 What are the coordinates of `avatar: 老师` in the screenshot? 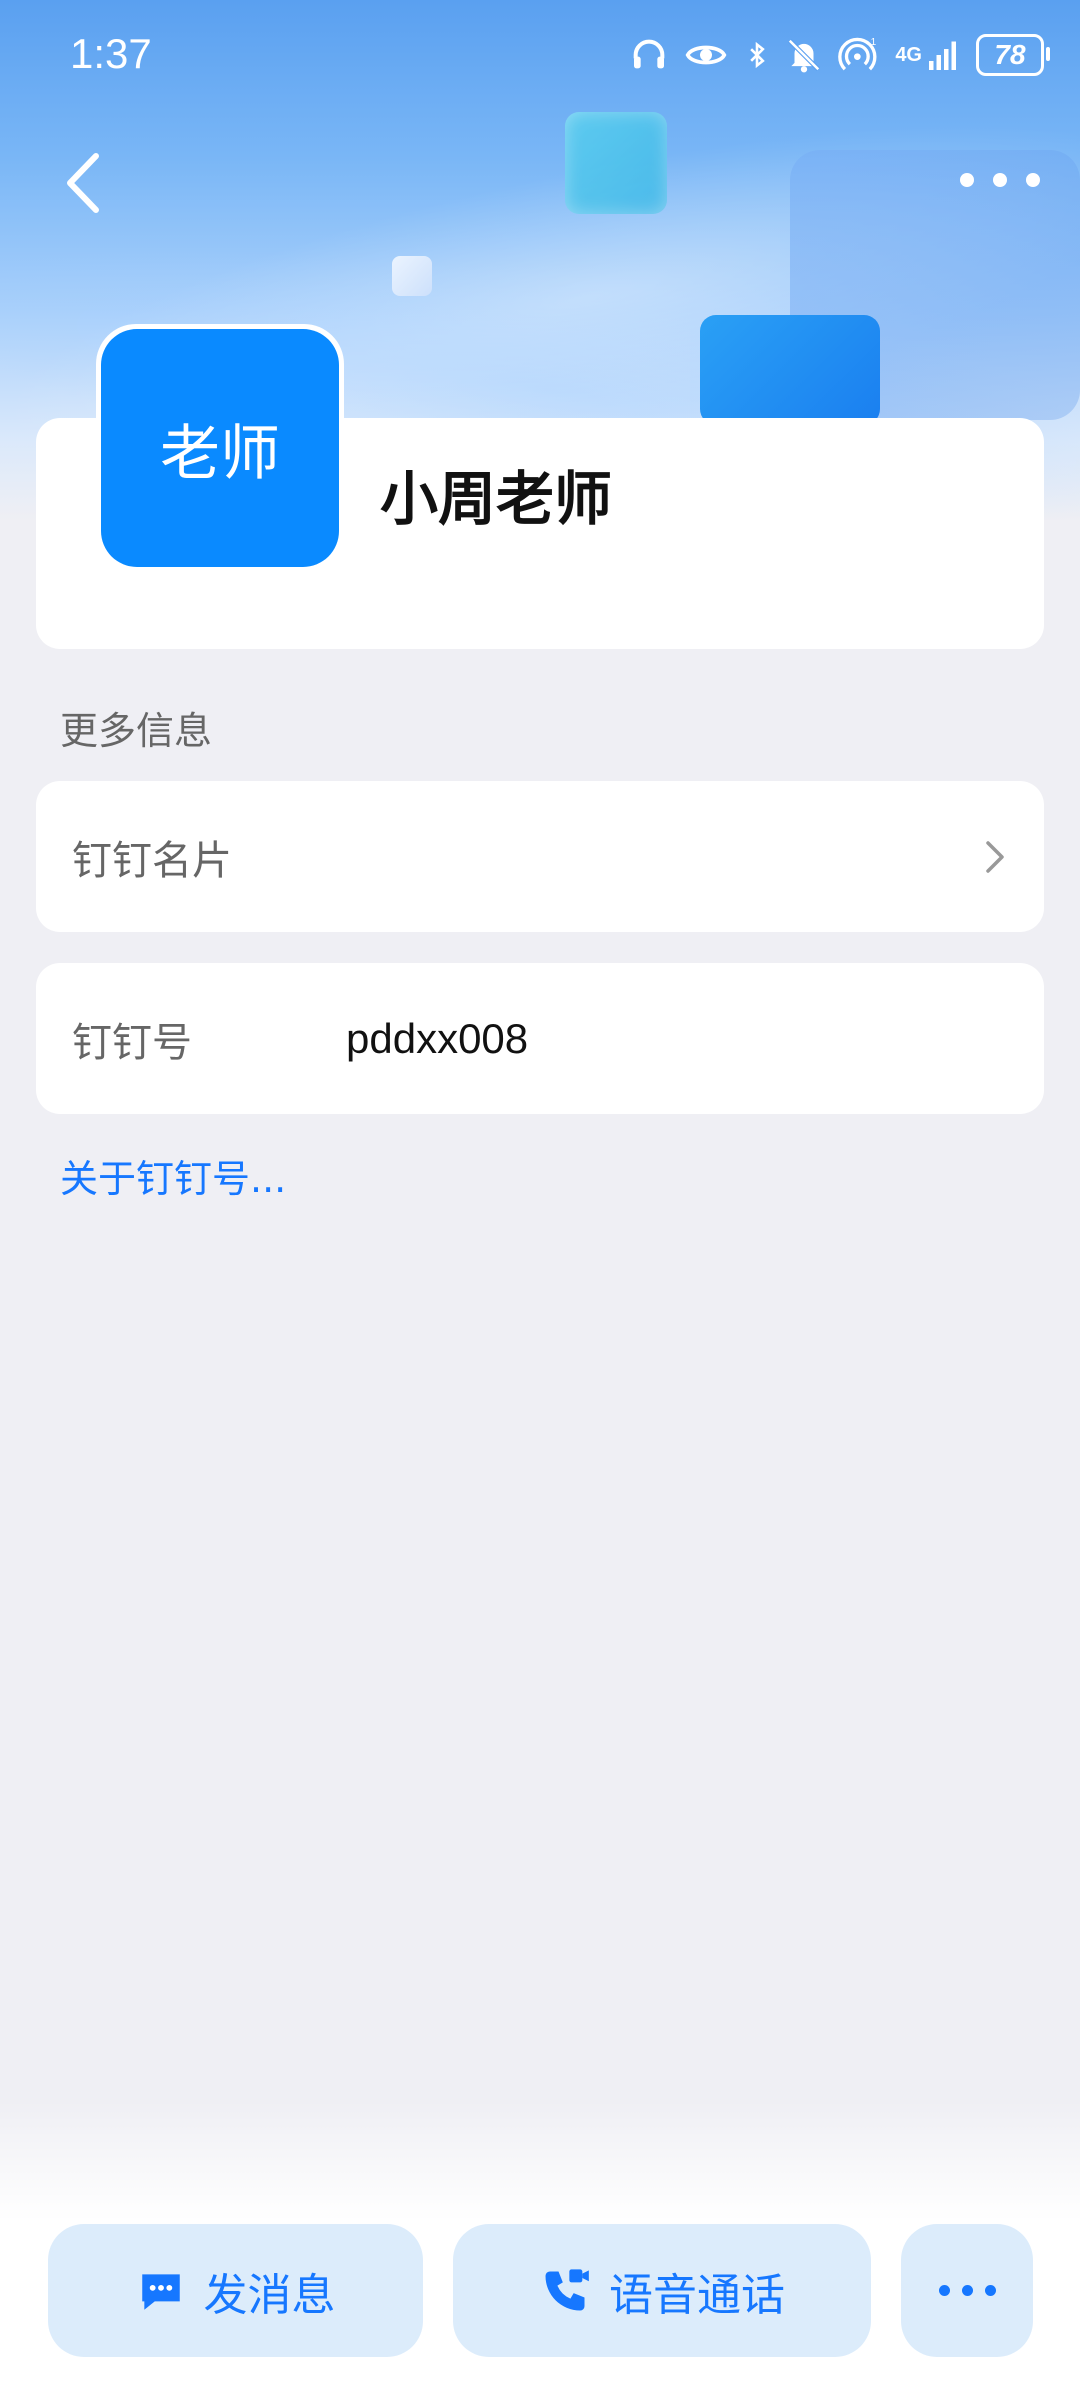 It's located at (220, 448).